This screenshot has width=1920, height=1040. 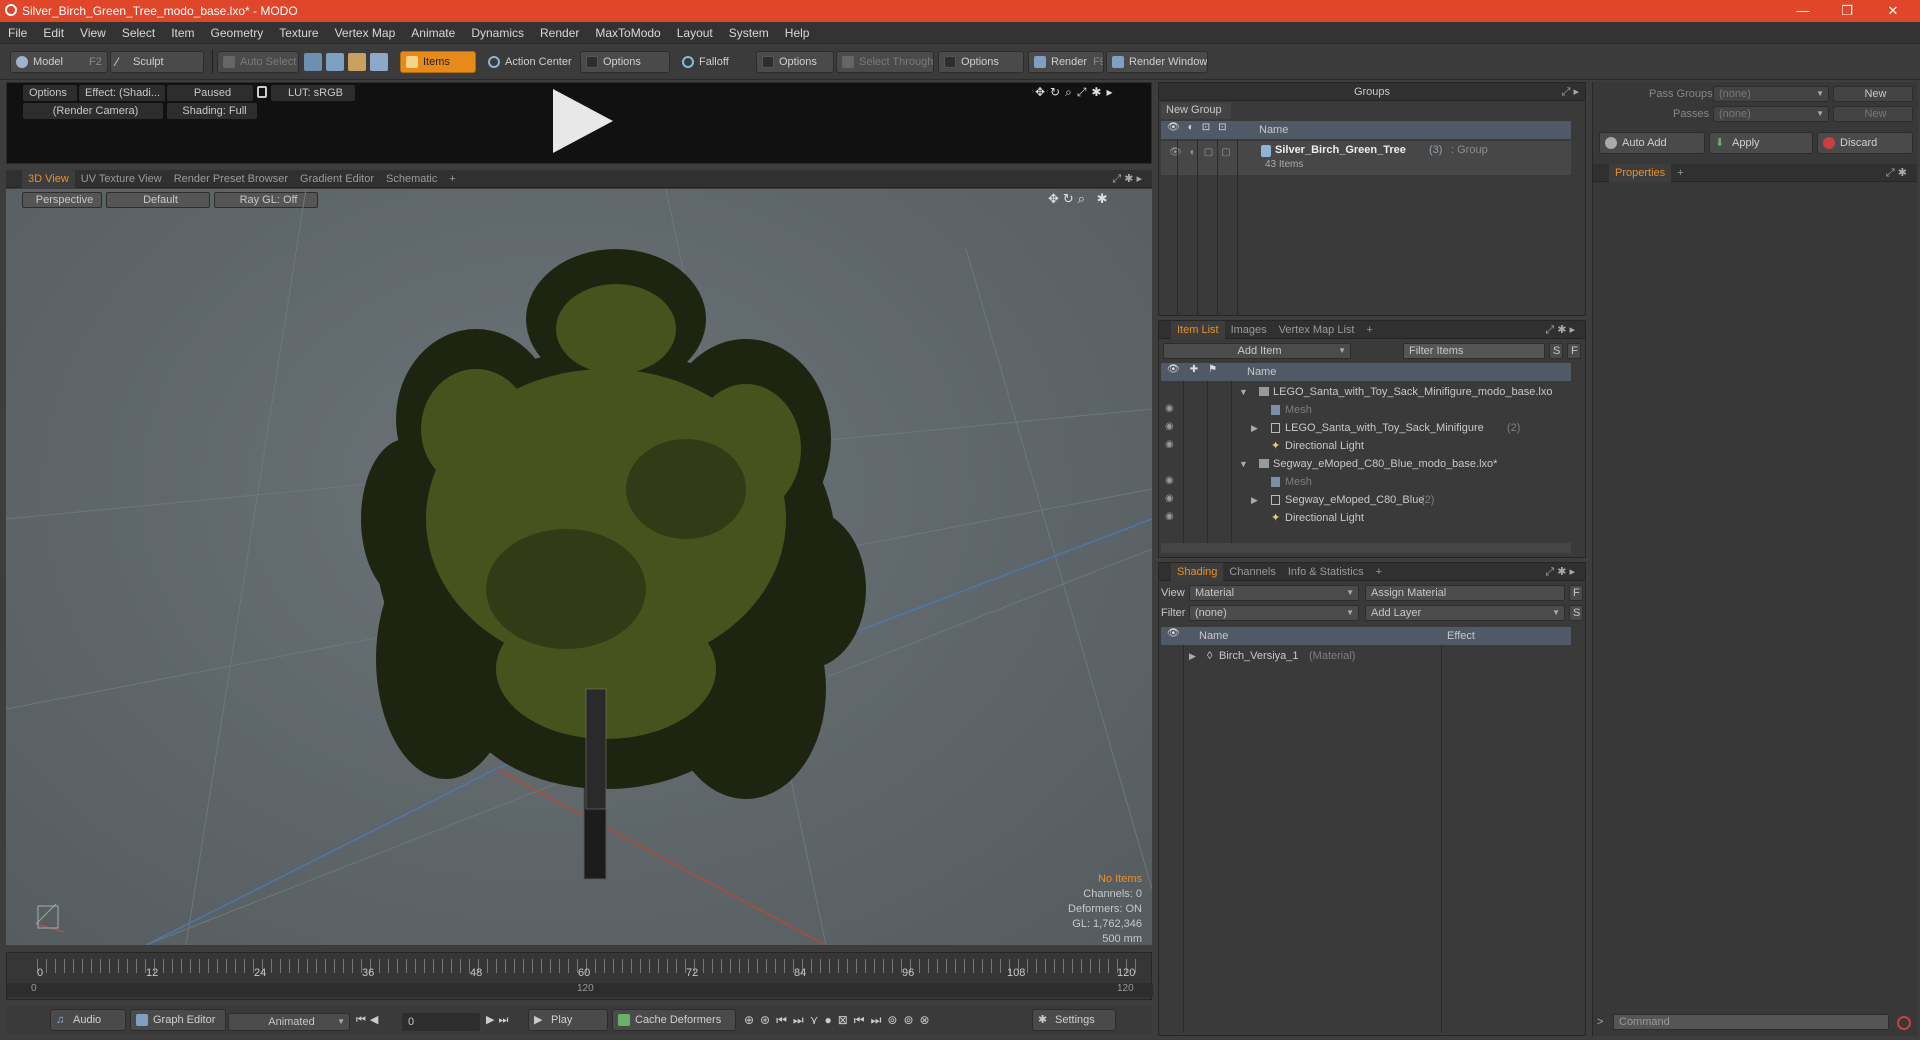 What do you see at coordinates (795, 62) in the screenshot?
I see `falloff-options-button: Options` at bounding box center [795, 62].